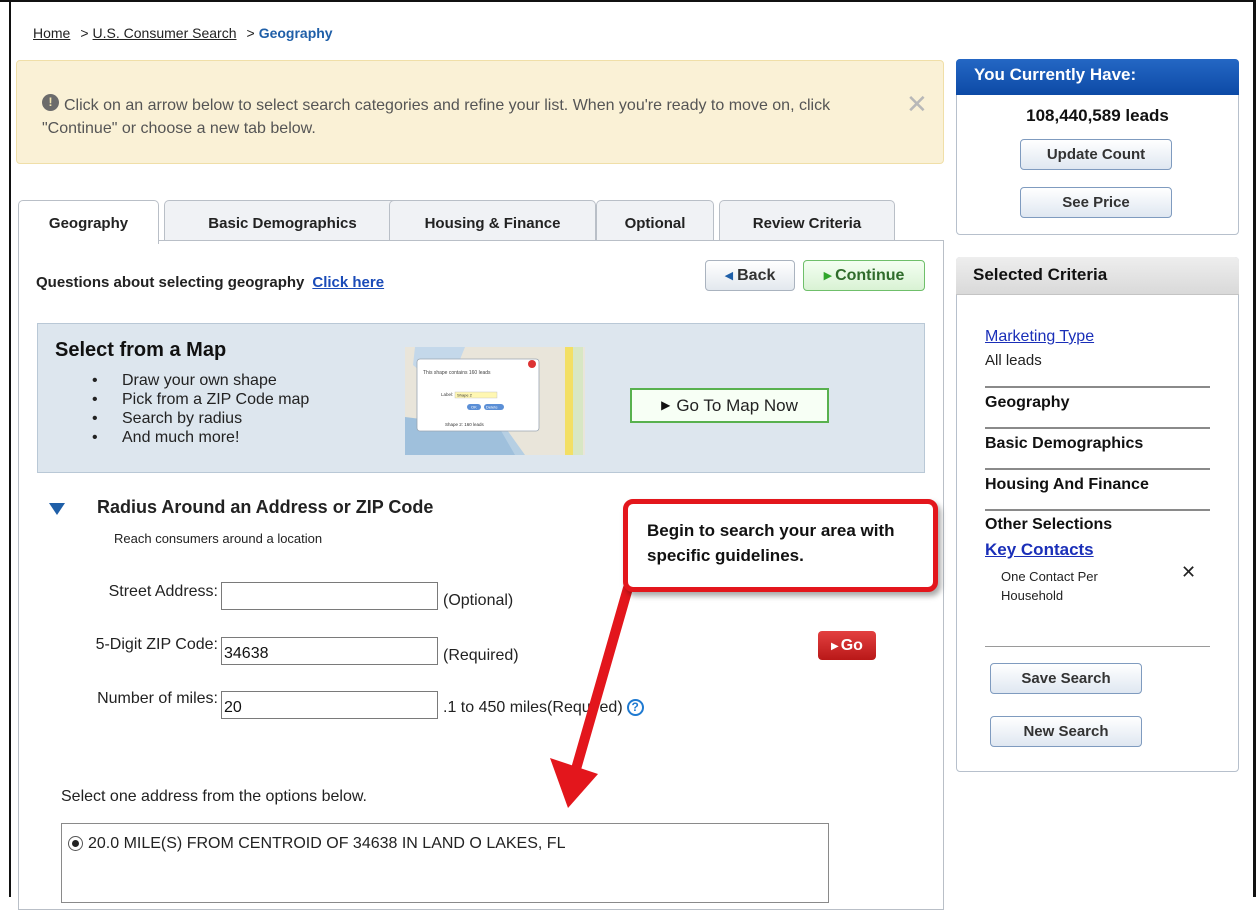 This screenshot has height=910, width=1256. Describe the element at coordinates (163, 591) in the screenshot. I see `street-address-label: Street Address:` at that location.